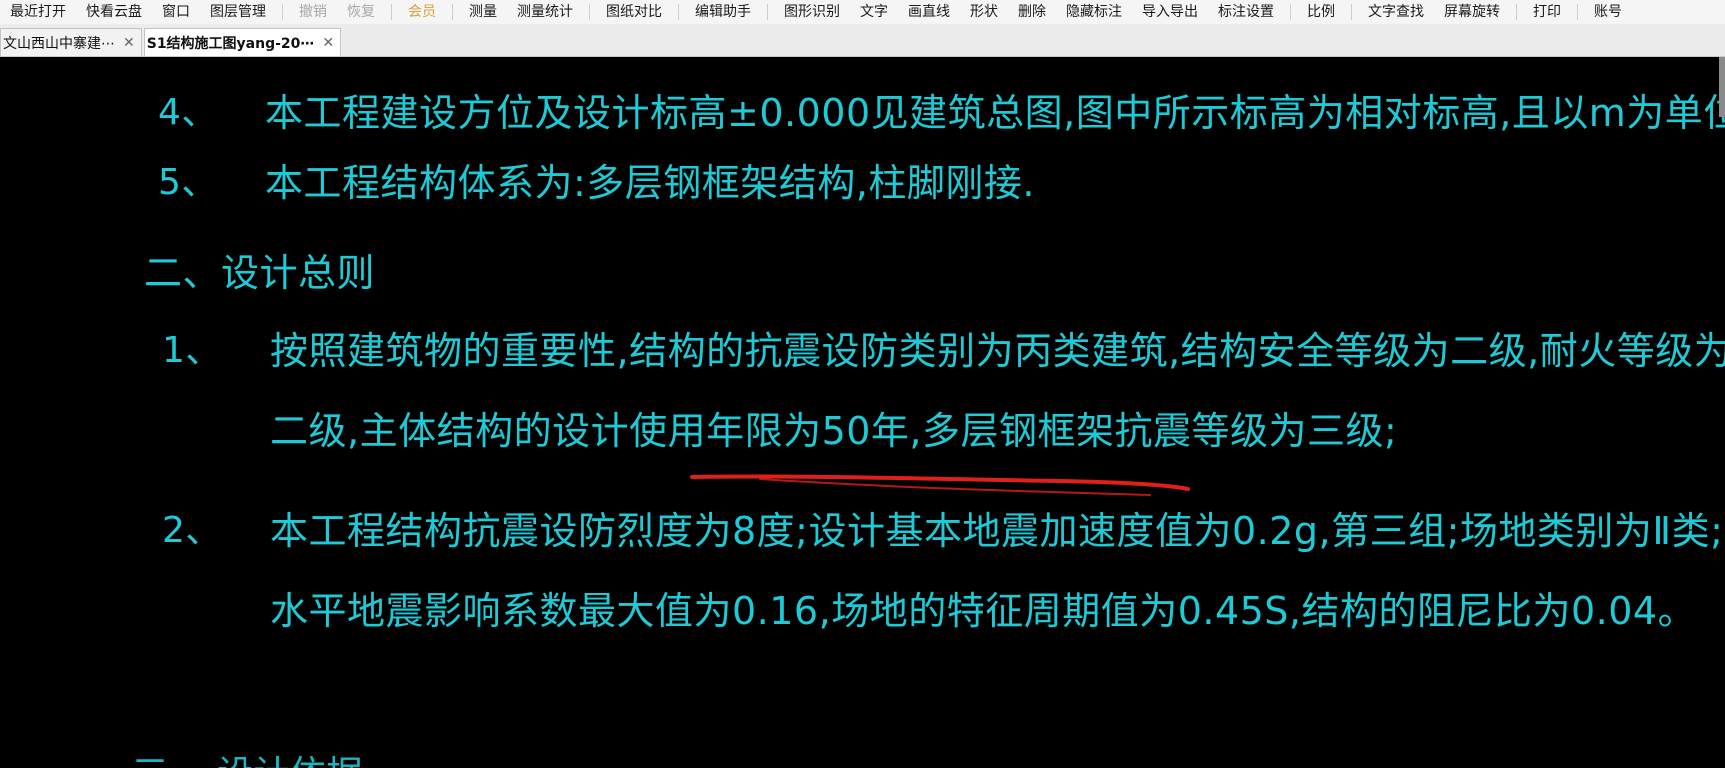  What do you see at coordinates (1094, 12) in the screenshot?
I see `toolbar-item-16: 隐藏标注` at bounding box center [1094, 12].